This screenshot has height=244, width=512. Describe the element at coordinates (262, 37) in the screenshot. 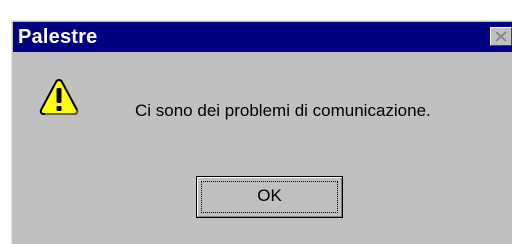

I see `title-bar: Palestre` at that location.